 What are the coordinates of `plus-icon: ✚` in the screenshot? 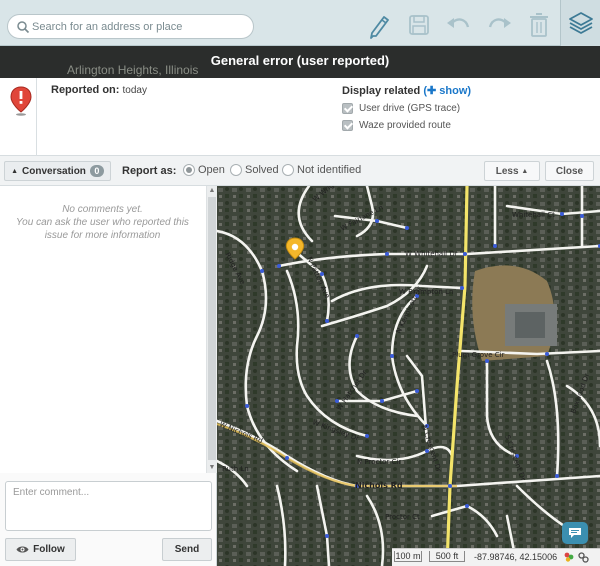 It's located at (432, 91).